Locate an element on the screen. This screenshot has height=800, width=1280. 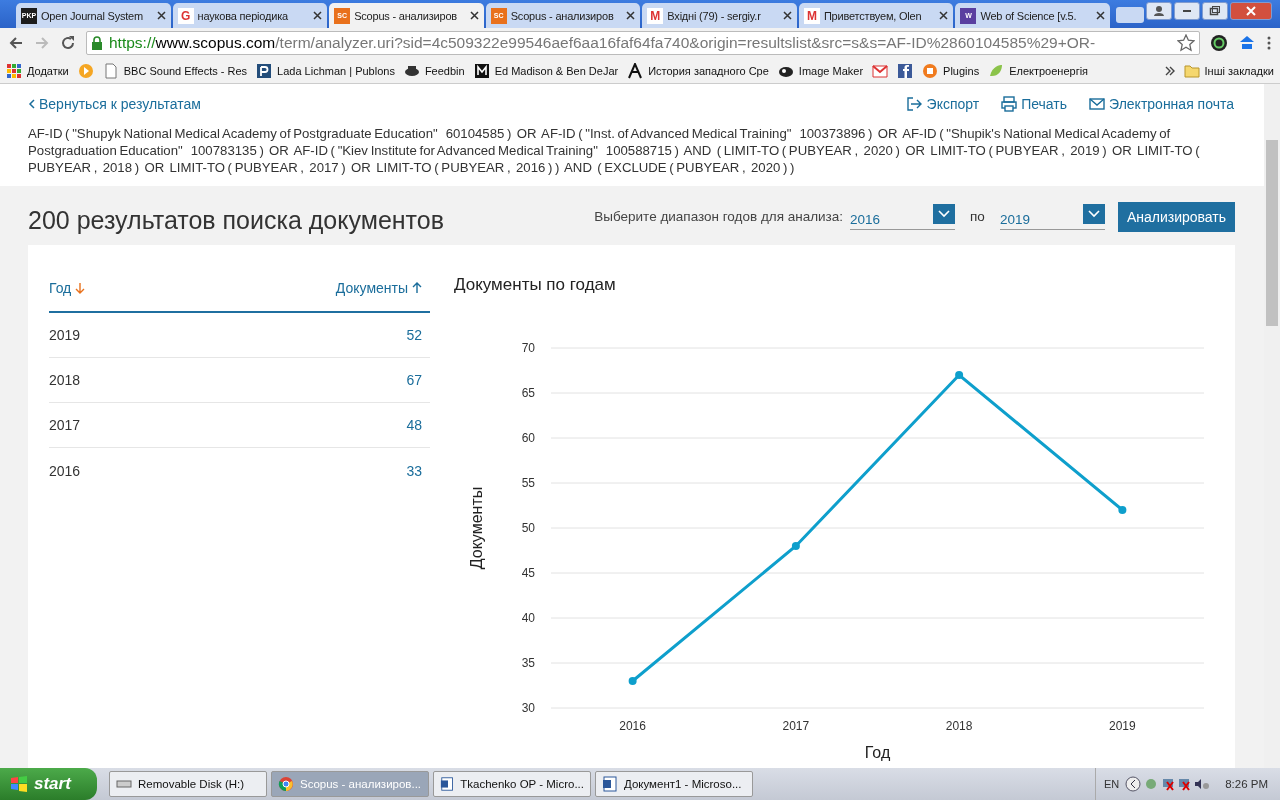
arrow-up-icon is located at coordinates (417, 288).